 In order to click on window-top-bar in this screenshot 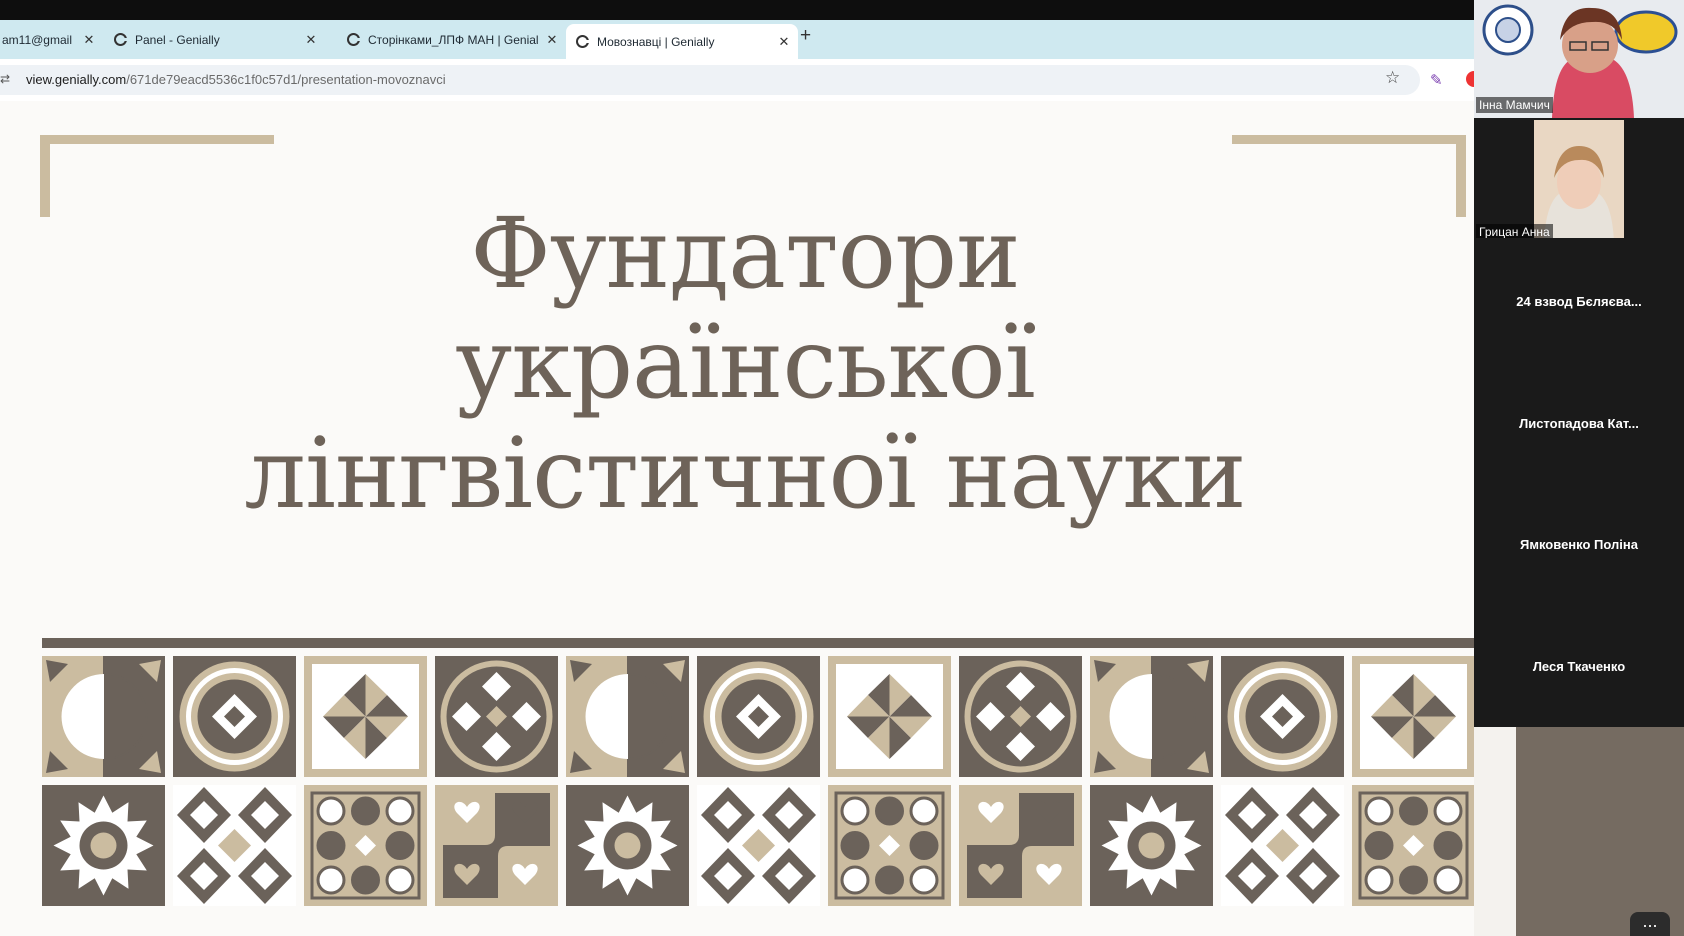, I will do `click(737, 11)`.